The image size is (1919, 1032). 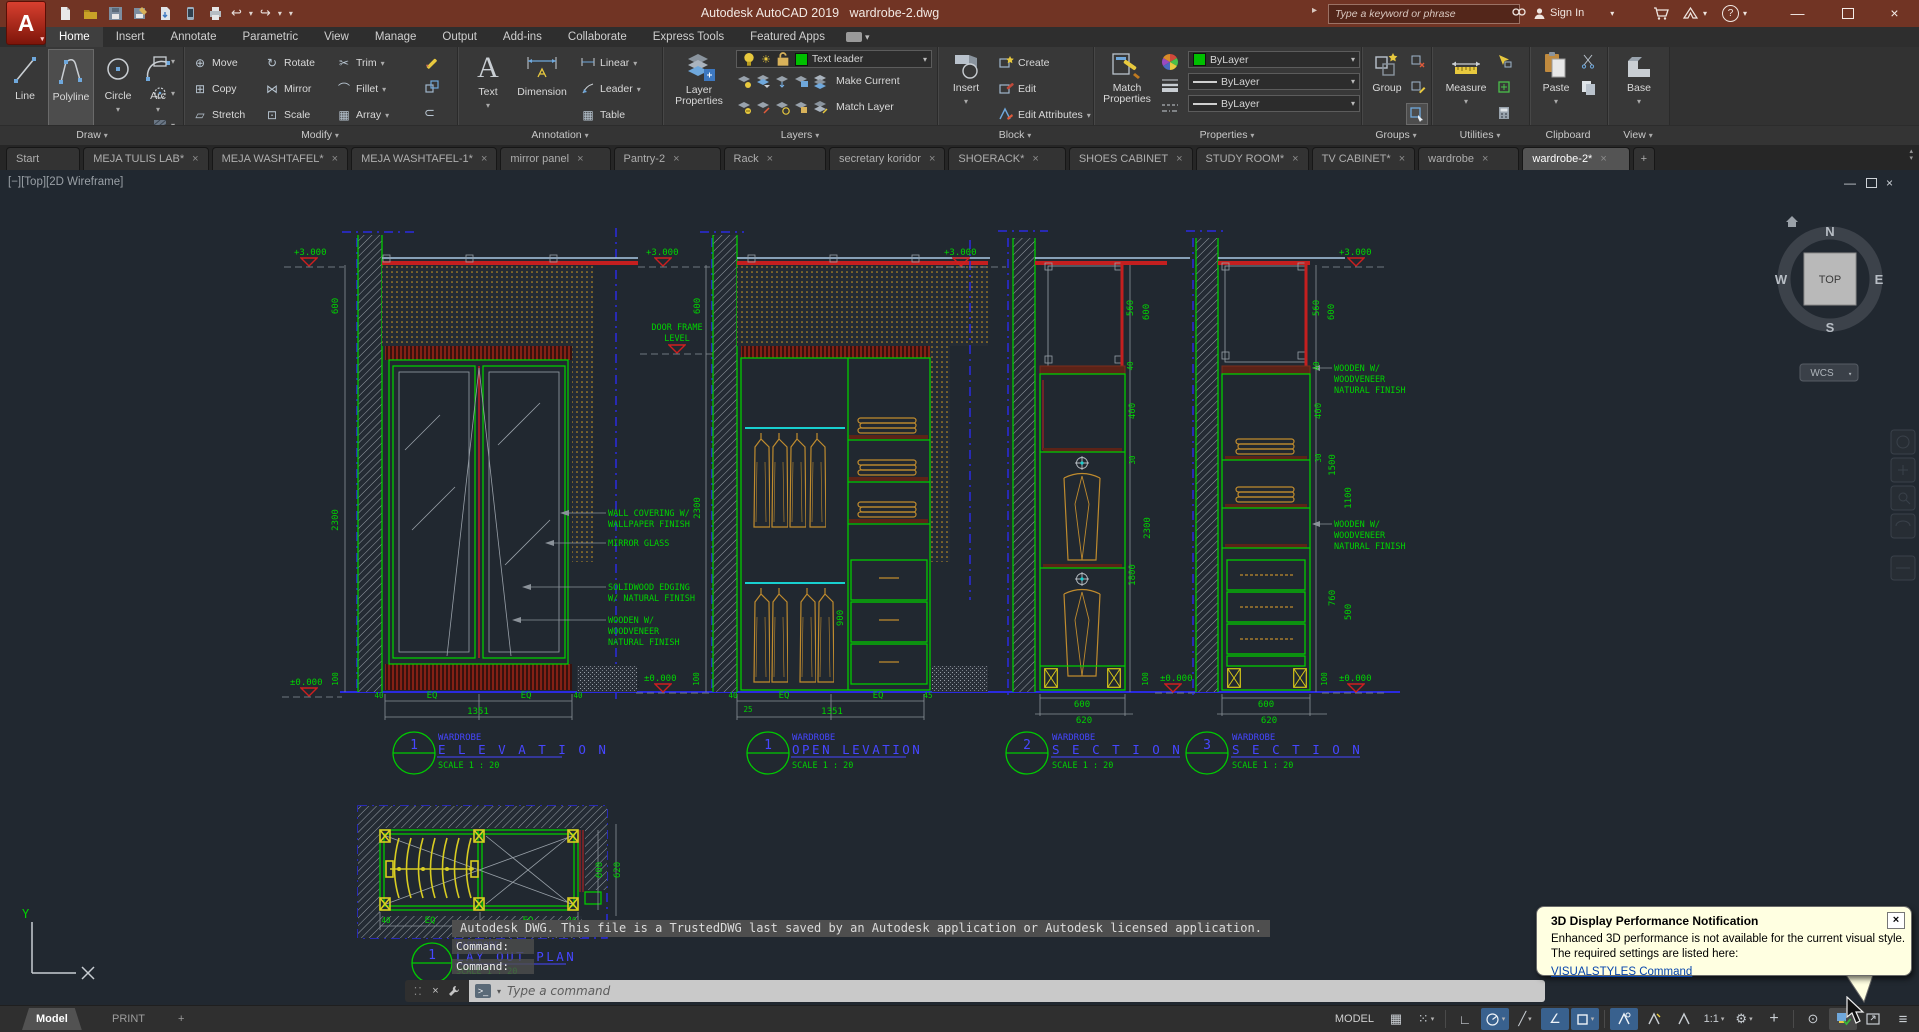 What do you see at coordinates (1504, 87) in the screenshot?
I see `point-style-icon` at bounding box center [1504, 87].